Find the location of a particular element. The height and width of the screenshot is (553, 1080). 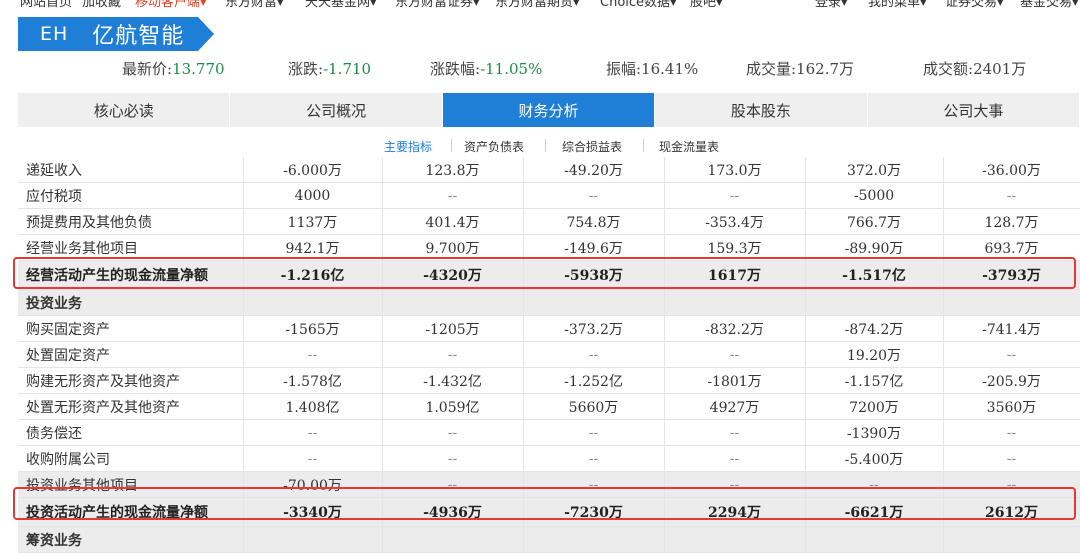

stock-name: 亿航智能 is located at coordinates (138, 36).